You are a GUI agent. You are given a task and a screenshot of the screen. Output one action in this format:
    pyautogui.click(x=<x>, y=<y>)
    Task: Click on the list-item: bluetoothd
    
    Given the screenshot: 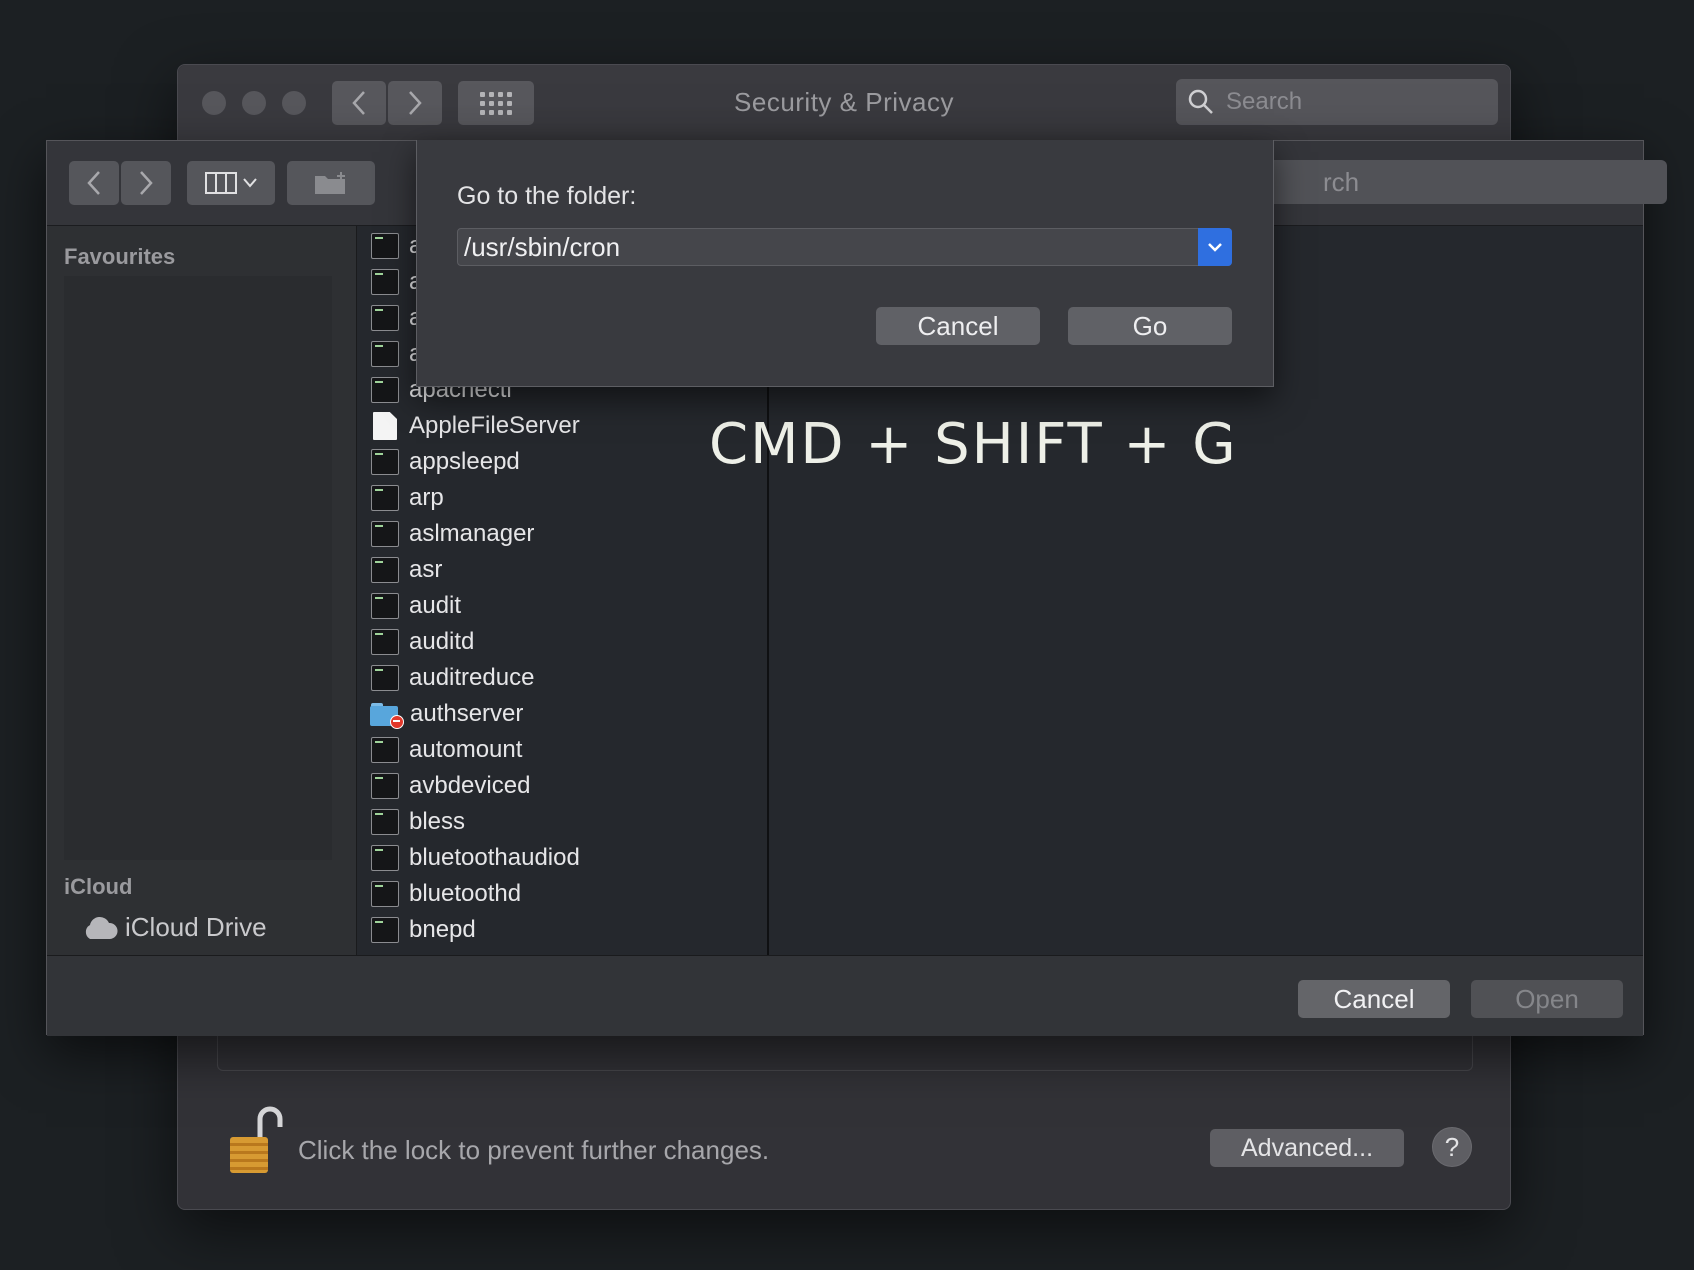 What is the action you would take?
    pyautogui.click(x=446, y=894)
    